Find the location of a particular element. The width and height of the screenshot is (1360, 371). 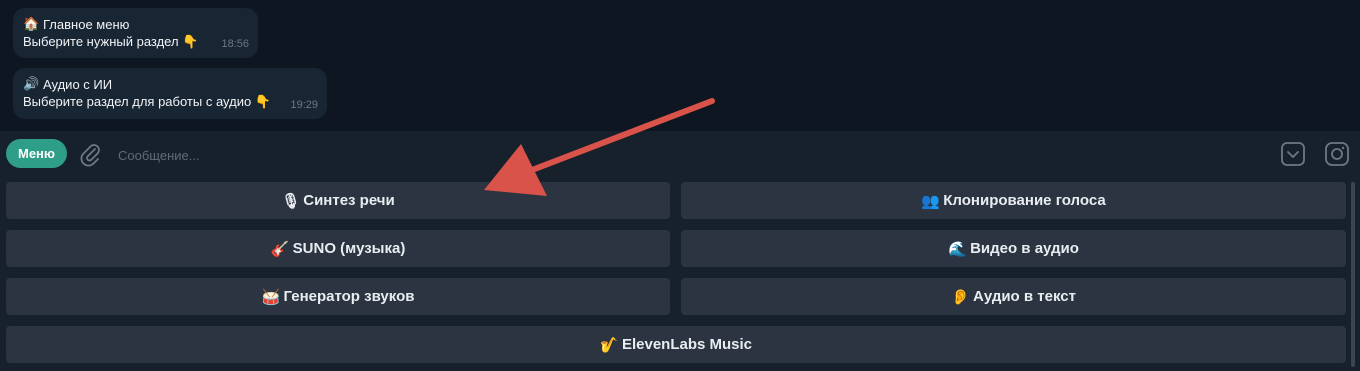

message-composer: Меню is located at coordinates (680, 154).